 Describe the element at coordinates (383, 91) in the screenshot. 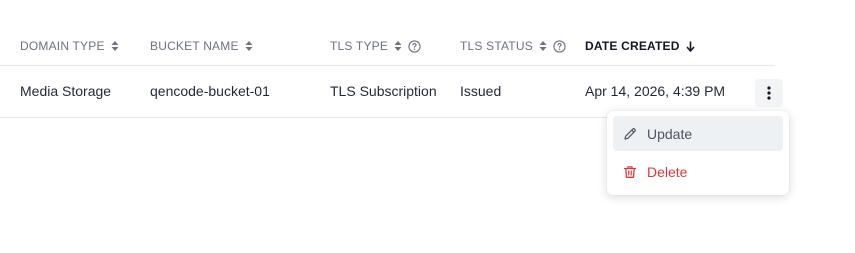

I see `cell-tls-type: TLS Subscription` at that location.